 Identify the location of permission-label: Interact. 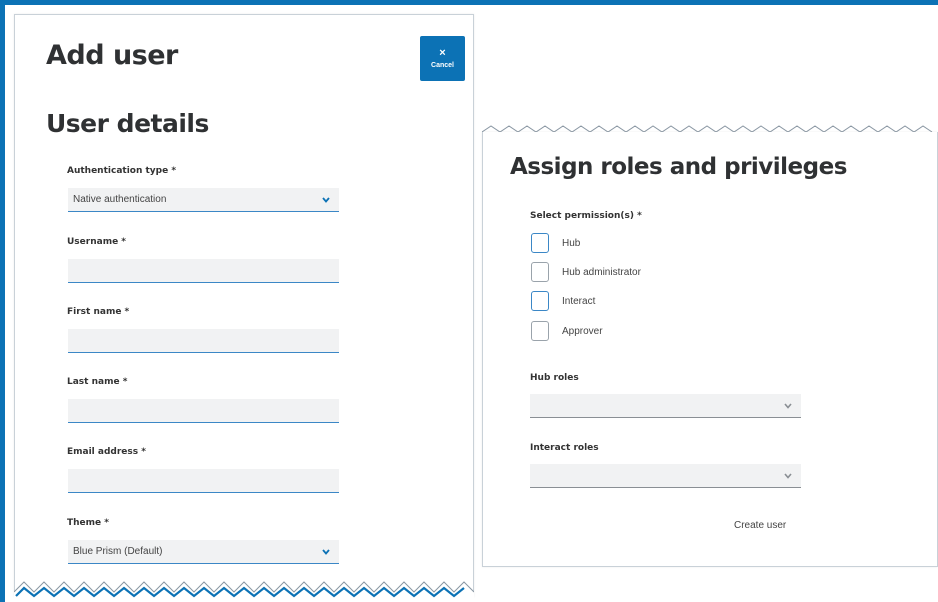
(579, 301).